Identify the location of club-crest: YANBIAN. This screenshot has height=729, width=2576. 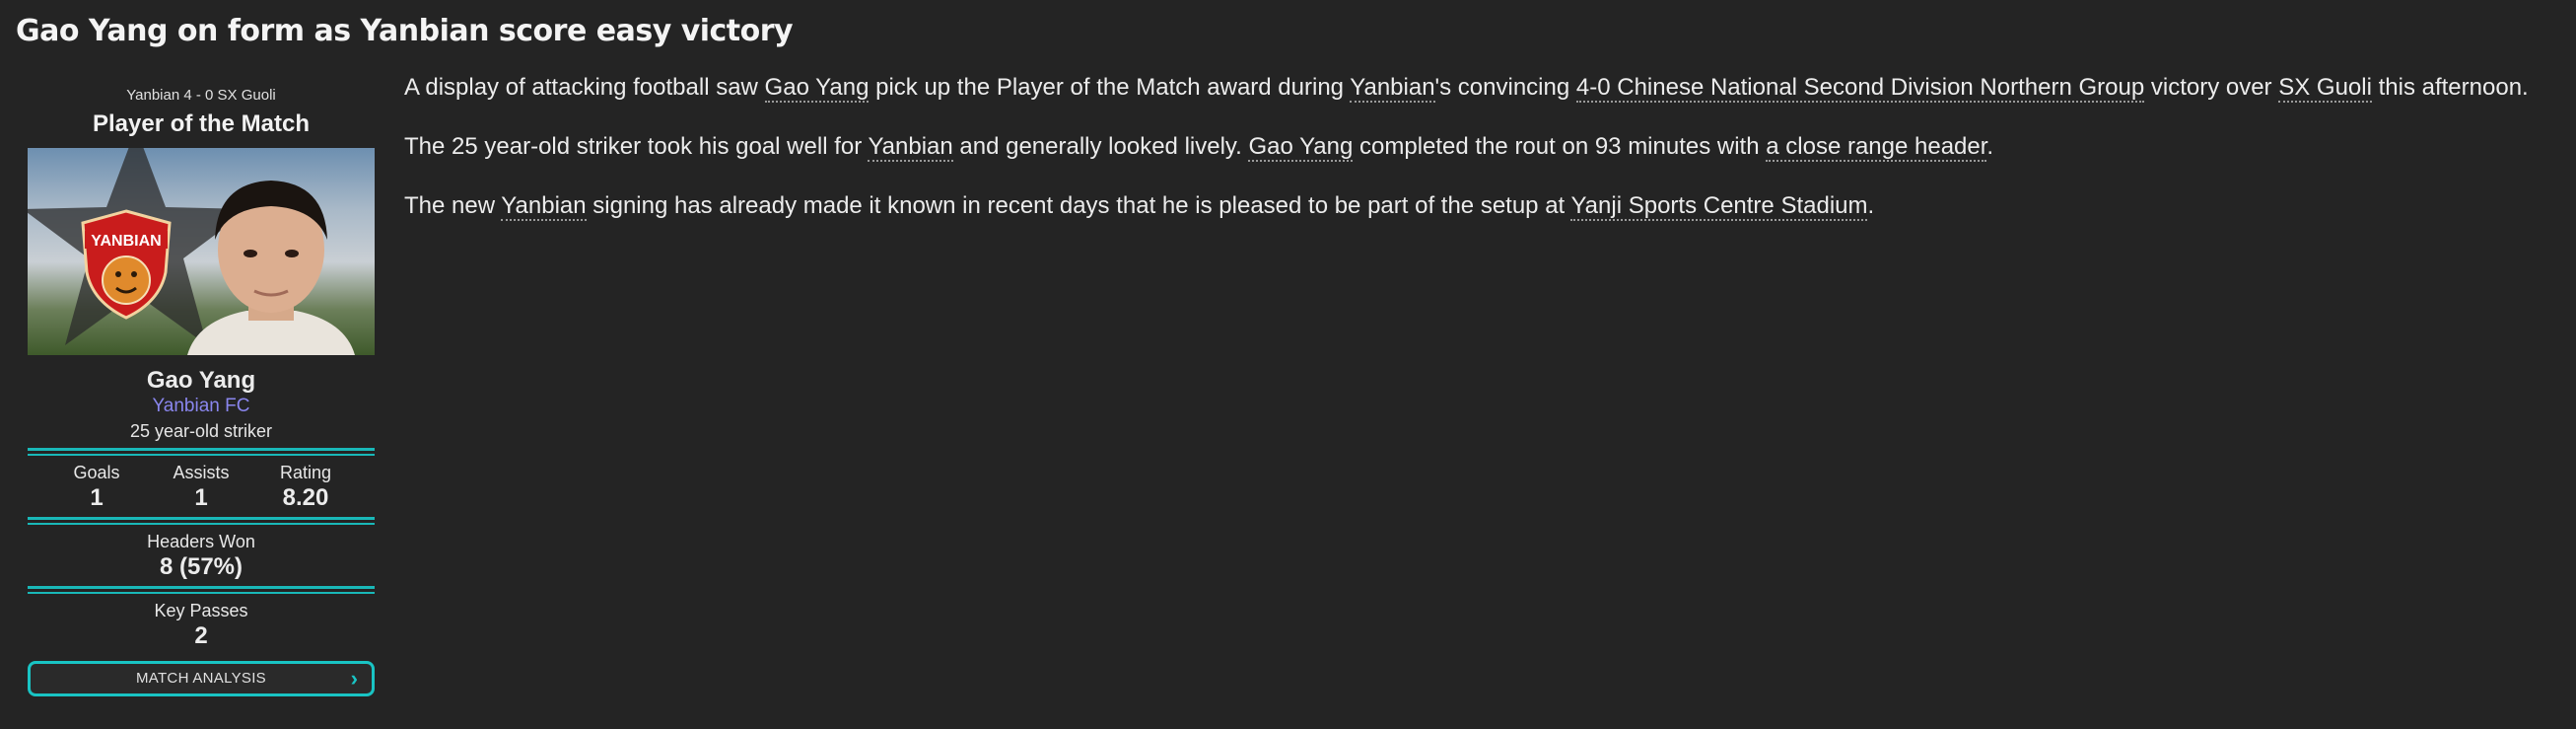
(127, 264).